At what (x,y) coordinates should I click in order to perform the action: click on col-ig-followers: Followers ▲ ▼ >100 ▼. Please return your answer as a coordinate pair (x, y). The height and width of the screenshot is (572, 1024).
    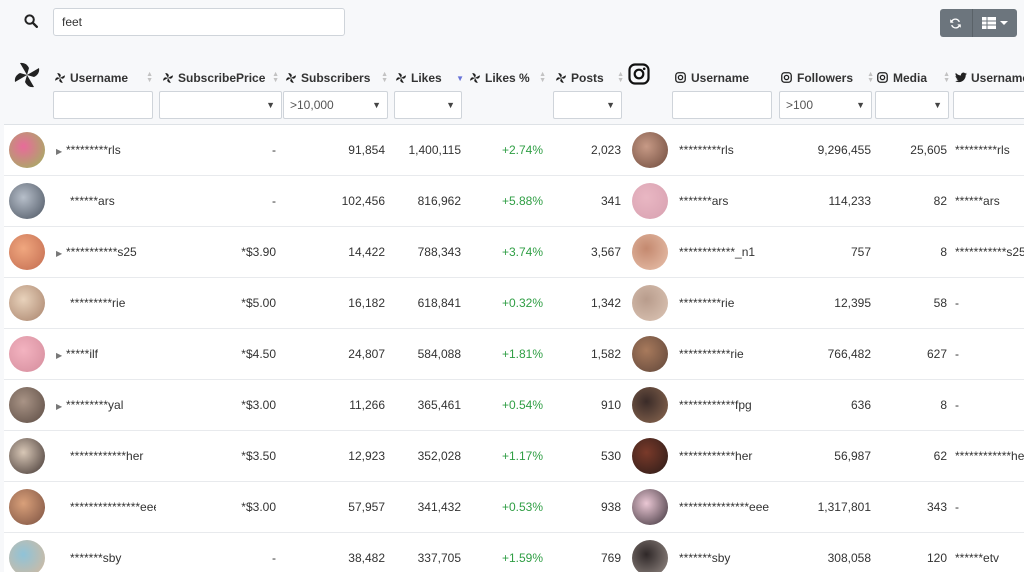
    Looking at the image, I should click on (828, 91).